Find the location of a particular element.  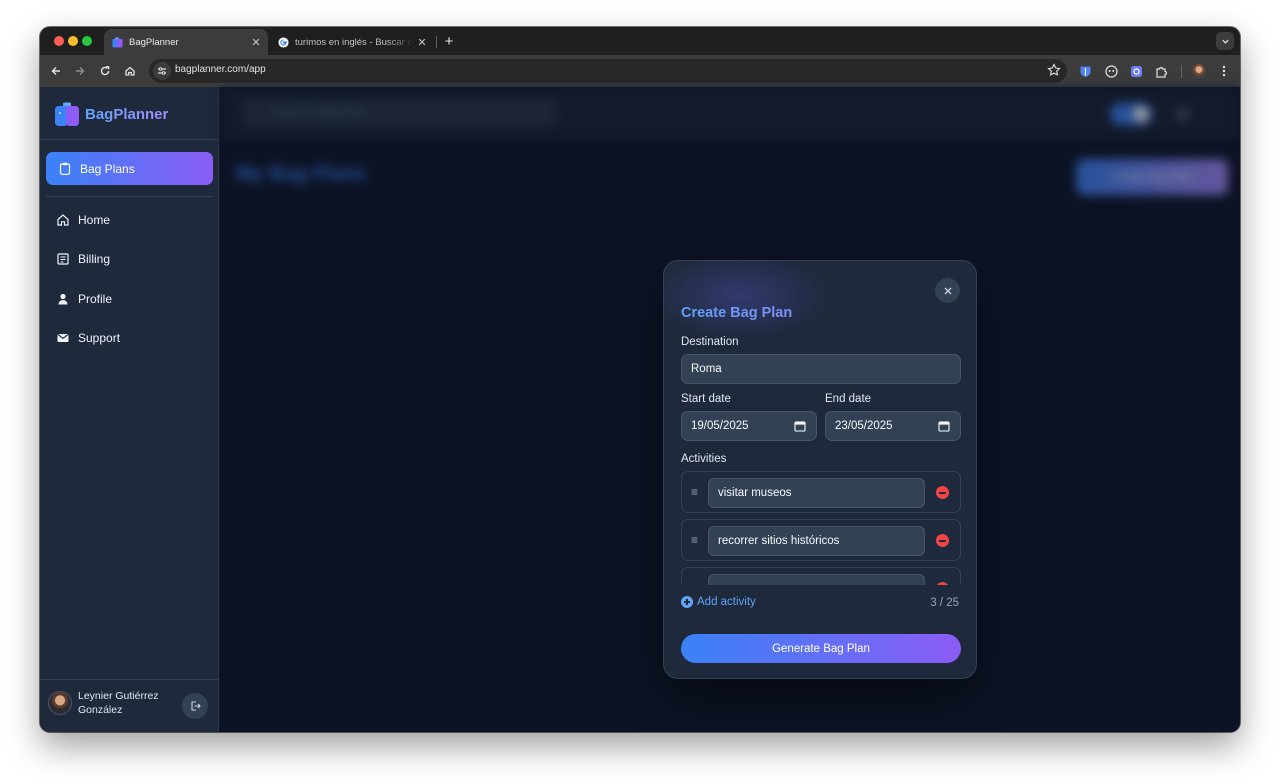

bookmark-star-icon is located at coordinates (1054, 70).